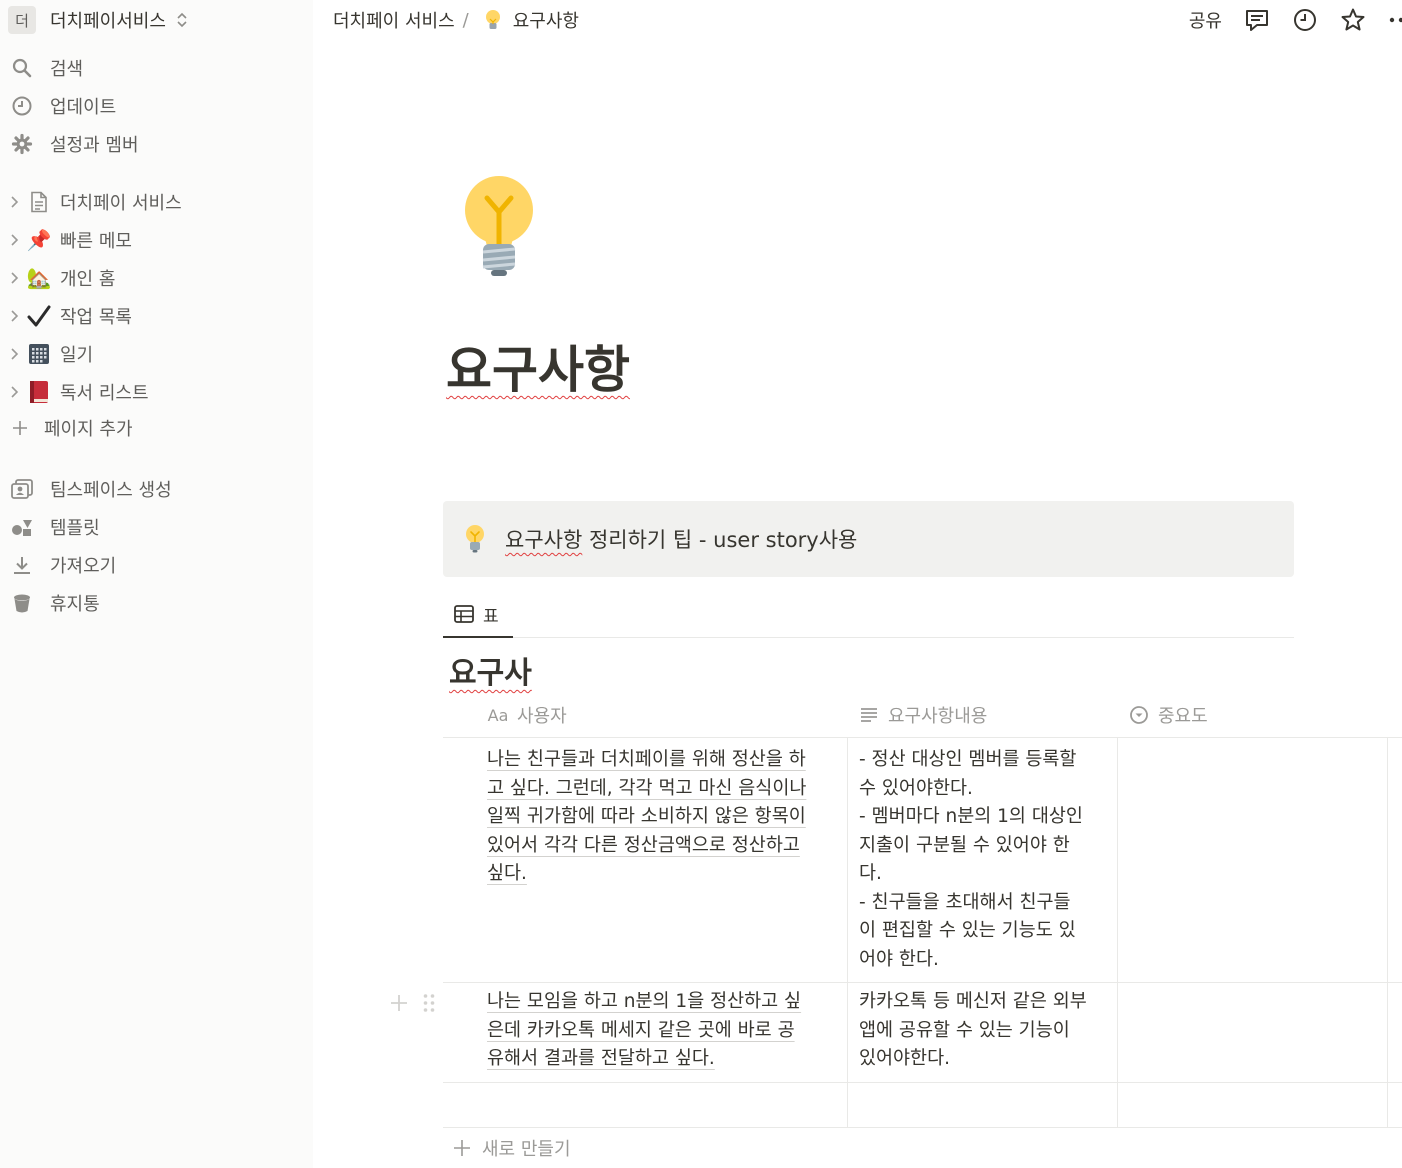 This screenshot has height=1168, width=1402. I want to click on sidebar-nav-label: 팀스페이스 생성, so click(111, 490).